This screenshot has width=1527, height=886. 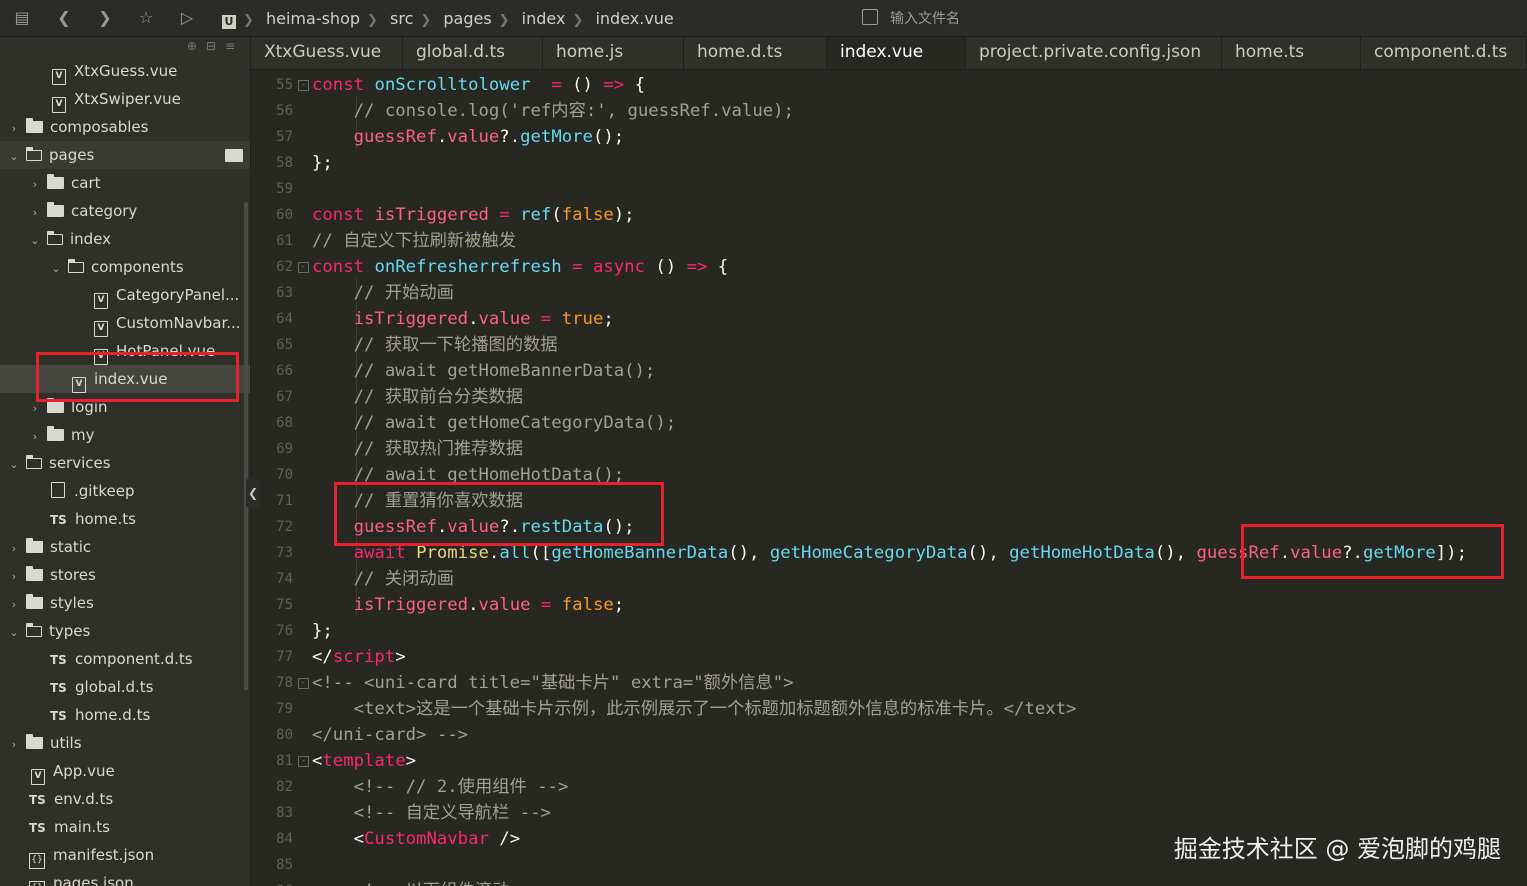 What do you see at coordinates (313, 18) in the screenshot?
I see `breadcrumb-item: heima-shop` at bounding box center [313, 18].